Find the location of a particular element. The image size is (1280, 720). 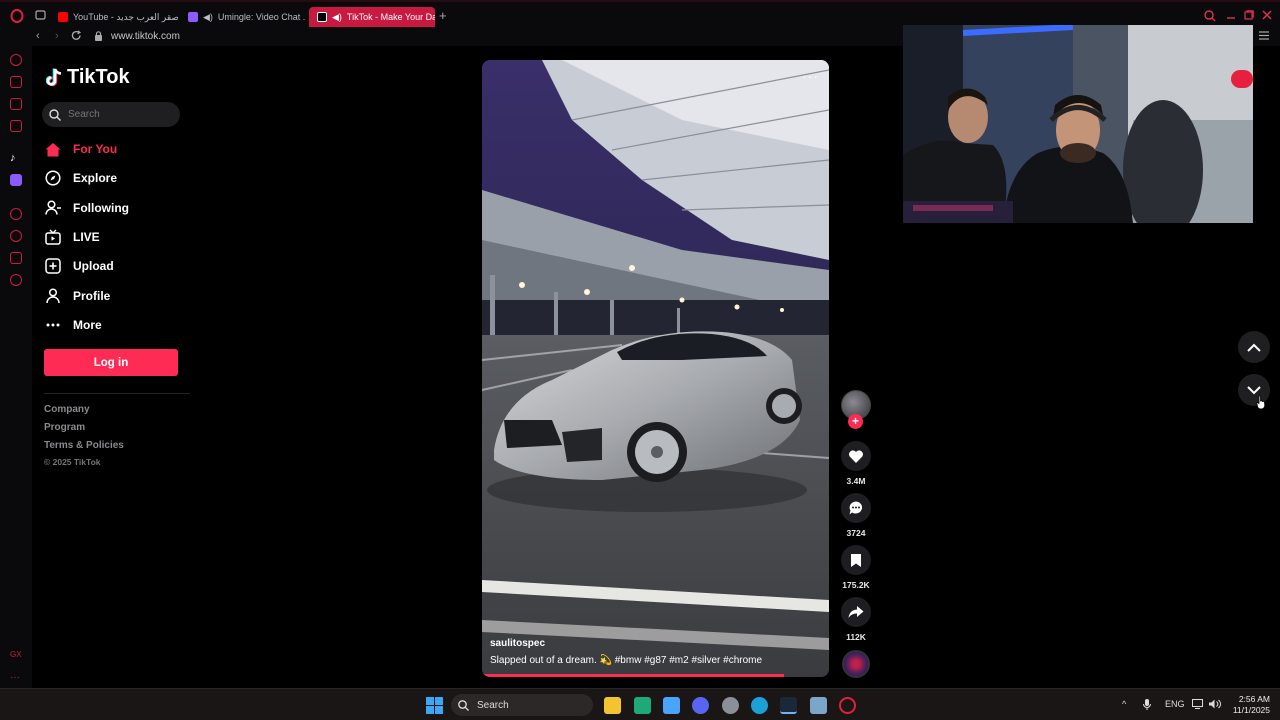

reload-icon is located at coordinates (76, 37).